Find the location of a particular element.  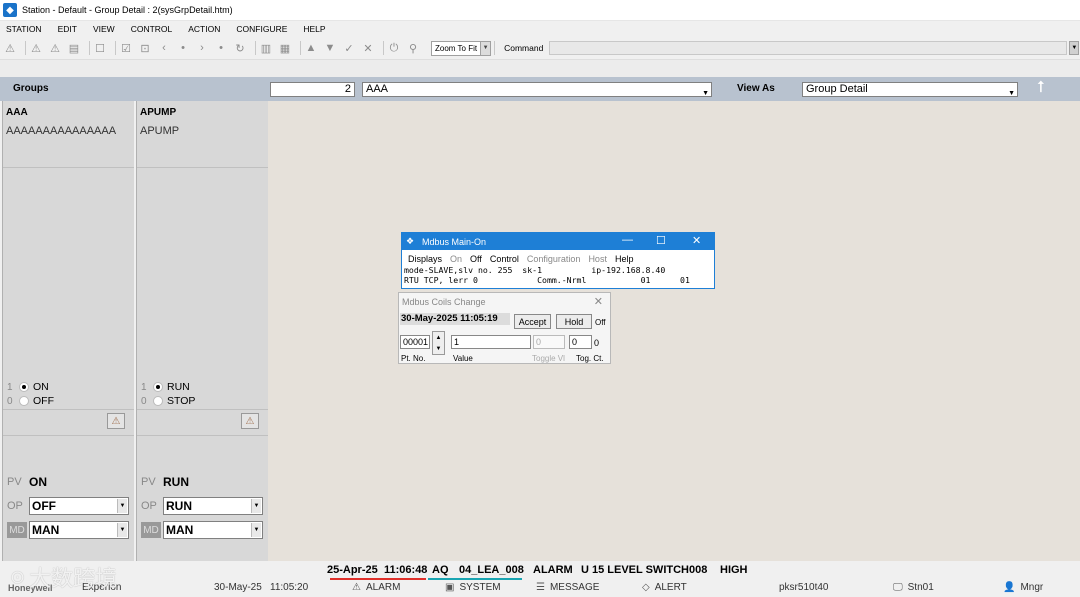

silence-icon: ⊡ is located at coordinates (145, 48).